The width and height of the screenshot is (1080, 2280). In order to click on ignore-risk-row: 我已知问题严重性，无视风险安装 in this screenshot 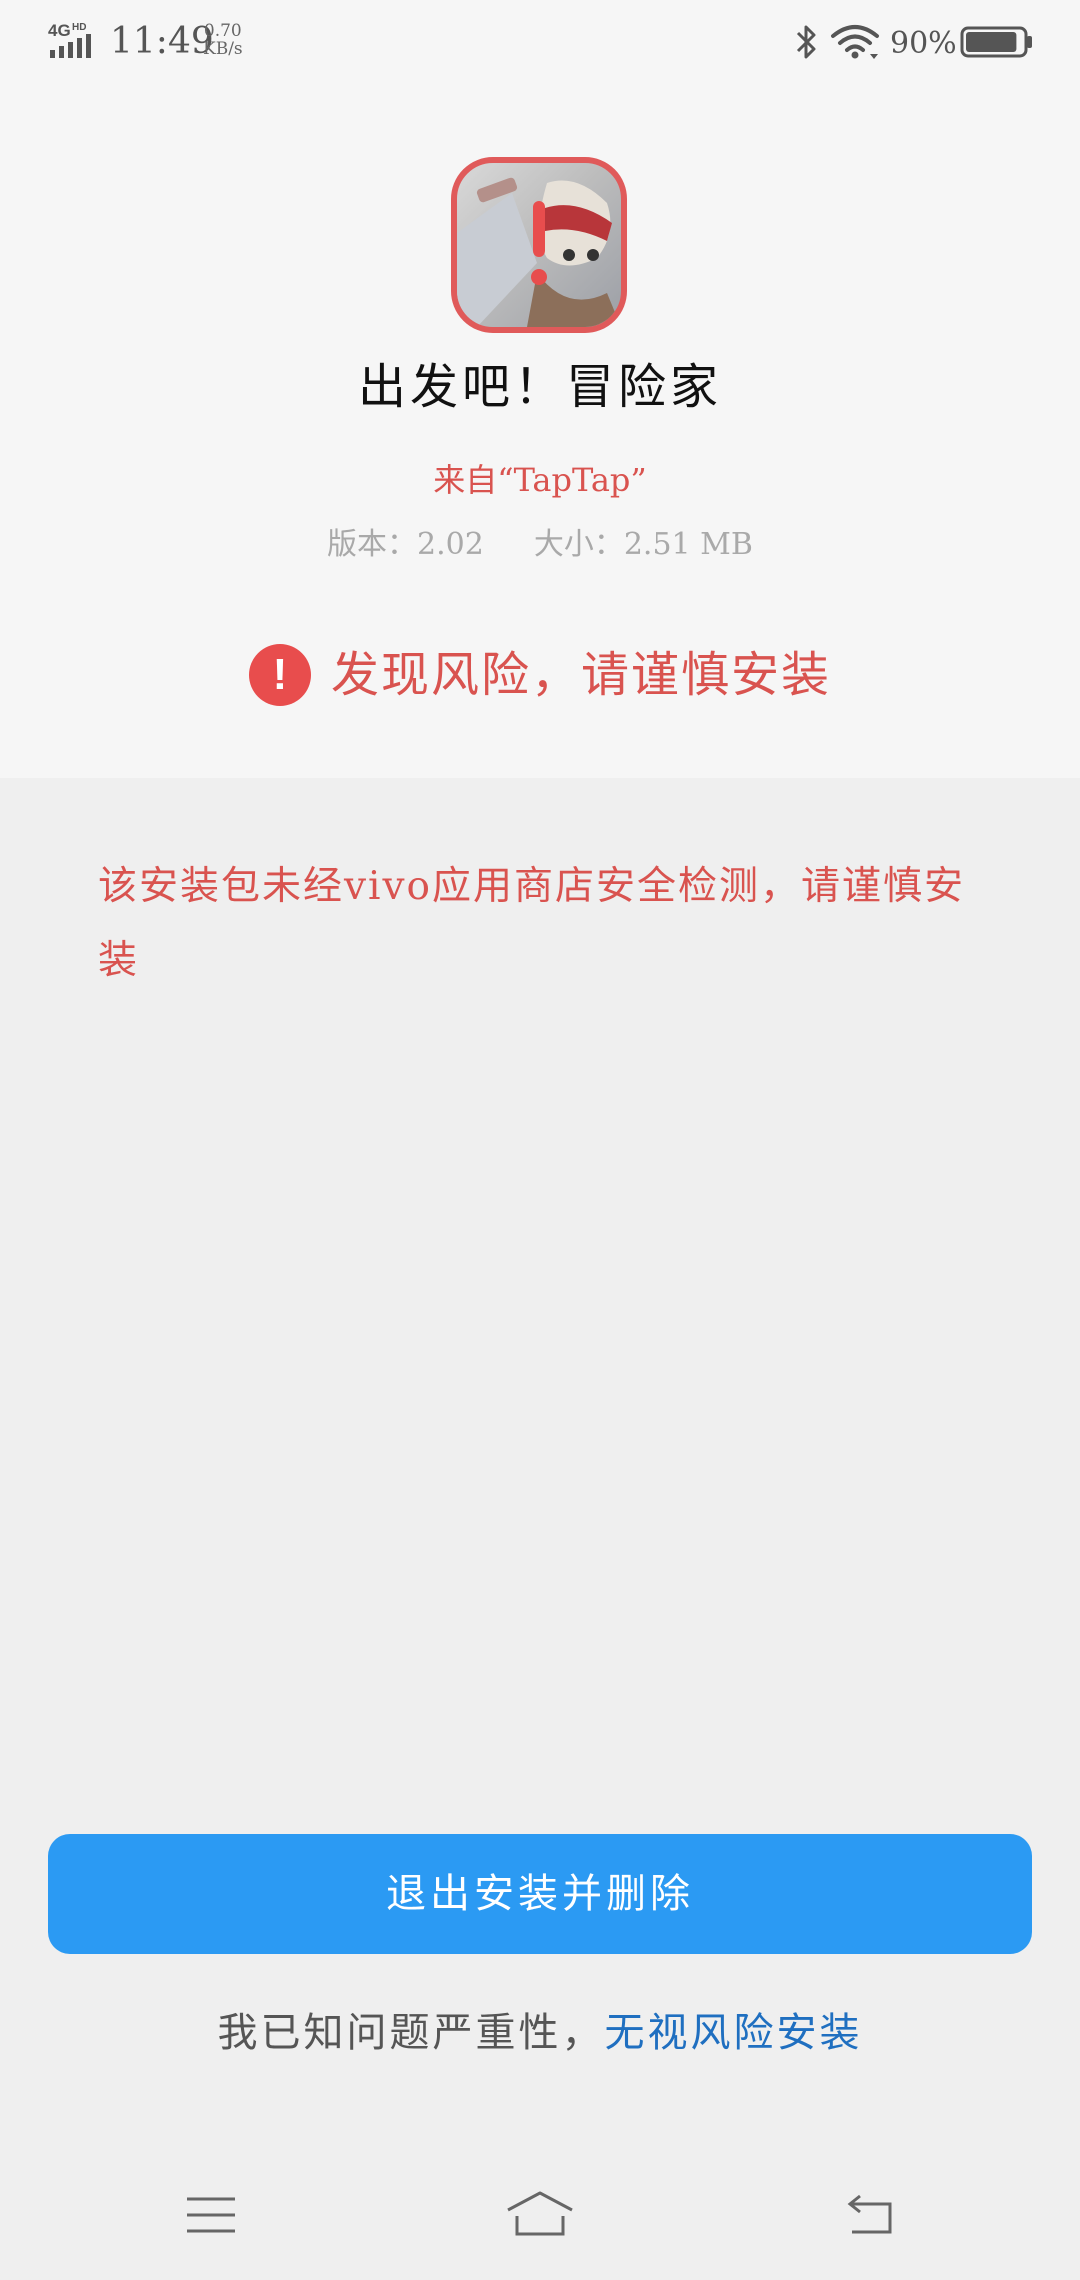, I will do `click(540, 2033)`.